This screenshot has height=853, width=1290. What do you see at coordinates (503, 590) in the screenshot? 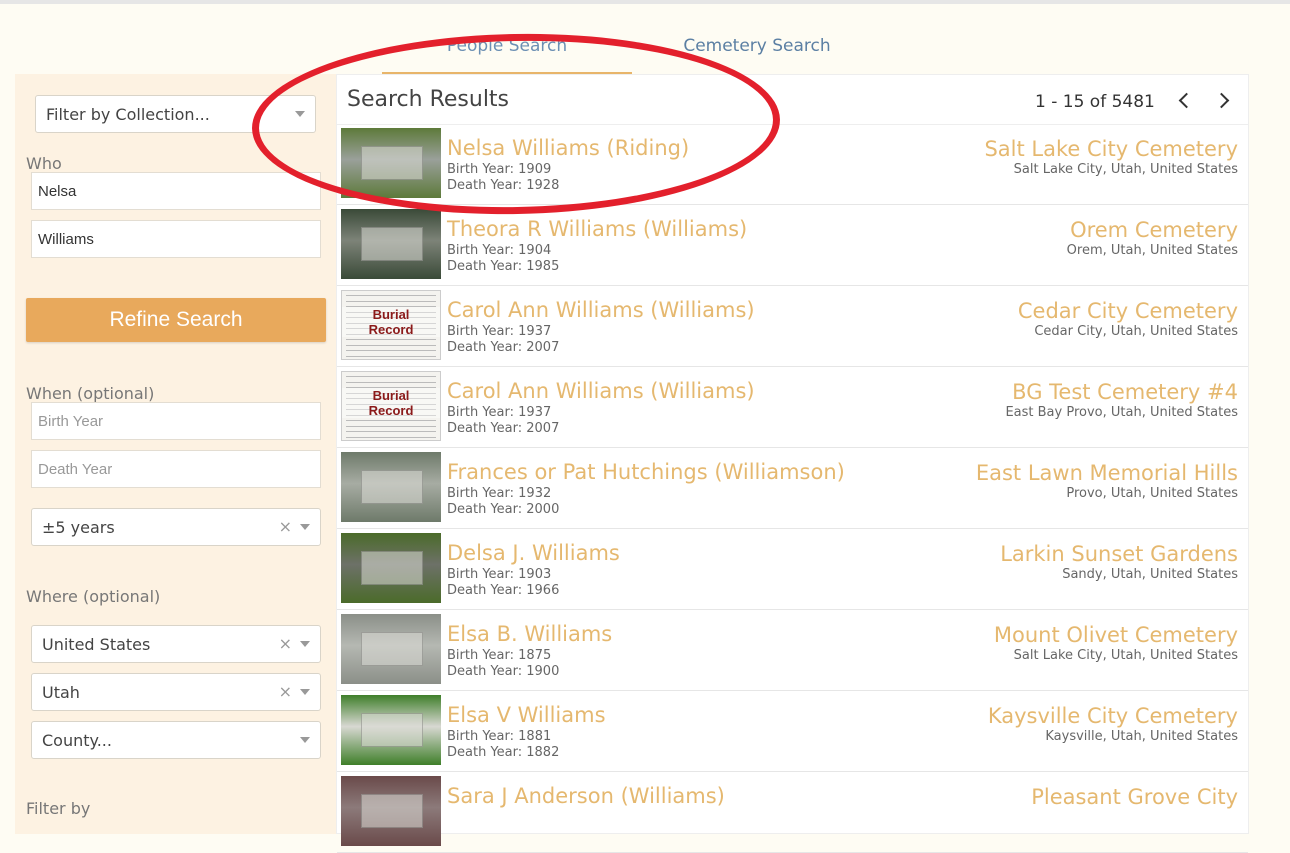
I see `death-year-text: Death Year: 1966` at bounding box center [503, 590].